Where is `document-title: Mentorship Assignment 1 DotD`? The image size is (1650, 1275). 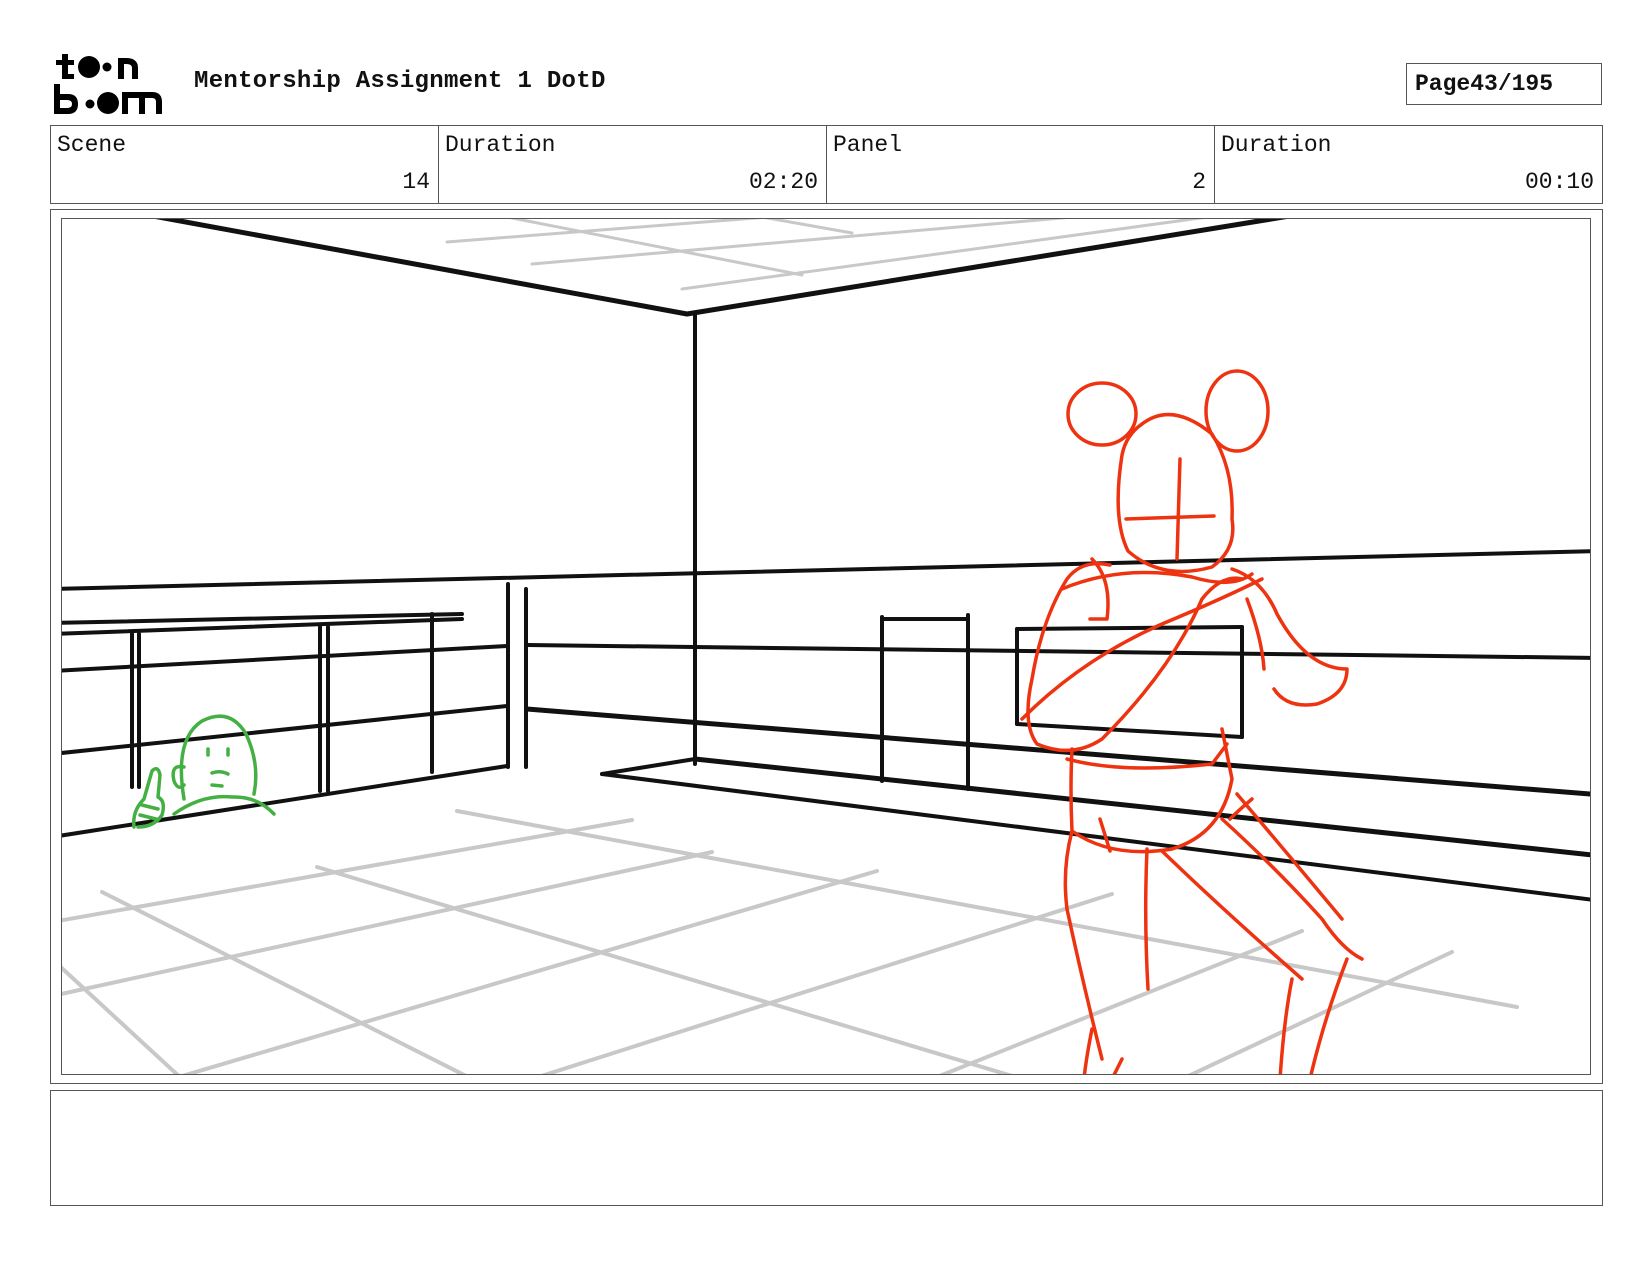
document-title: Mentorship Assignment 1 DotD is located at coordinates (400, 81).